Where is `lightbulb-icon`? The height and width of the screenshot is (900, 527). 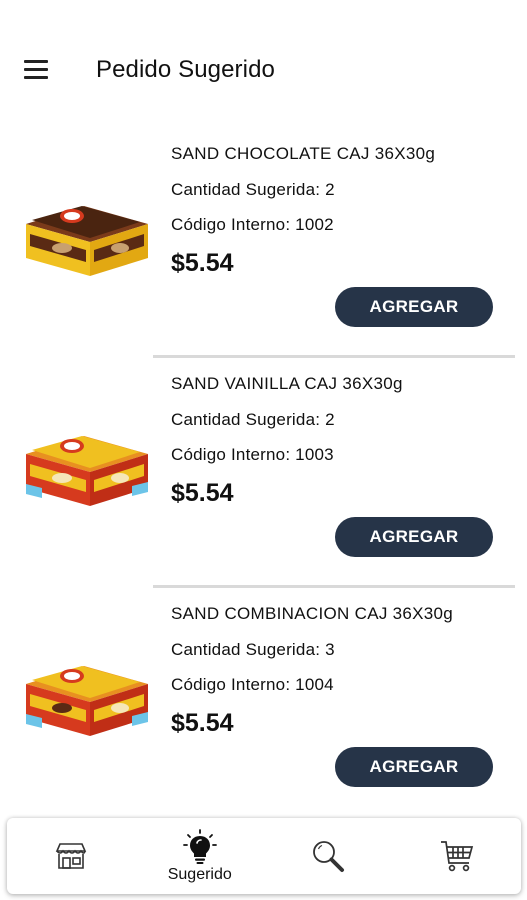 lightbulb-icon is located at coordinates (199, 846).